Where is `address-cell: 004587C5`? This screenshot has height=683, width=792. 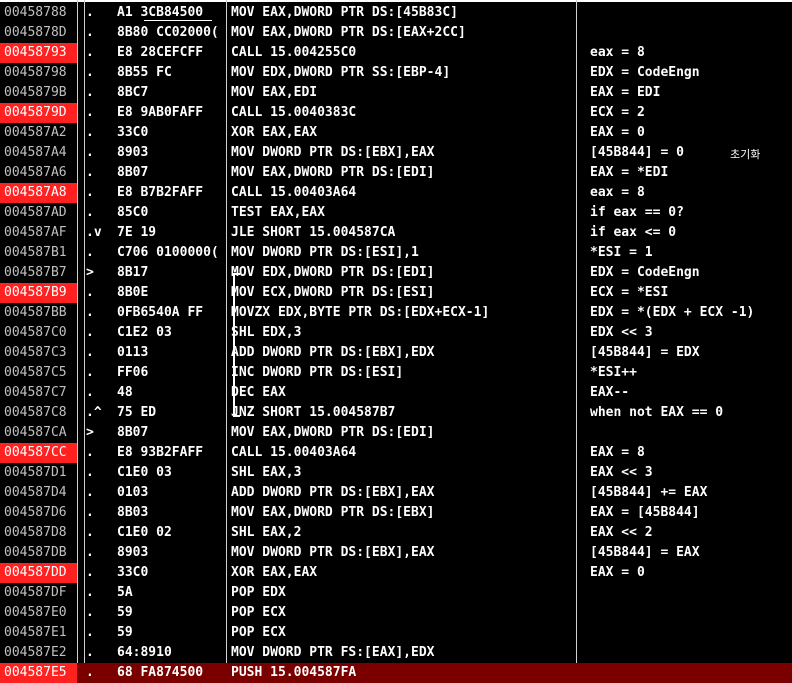
address-cell: 004587C5 is located at coordinates (35, 372).